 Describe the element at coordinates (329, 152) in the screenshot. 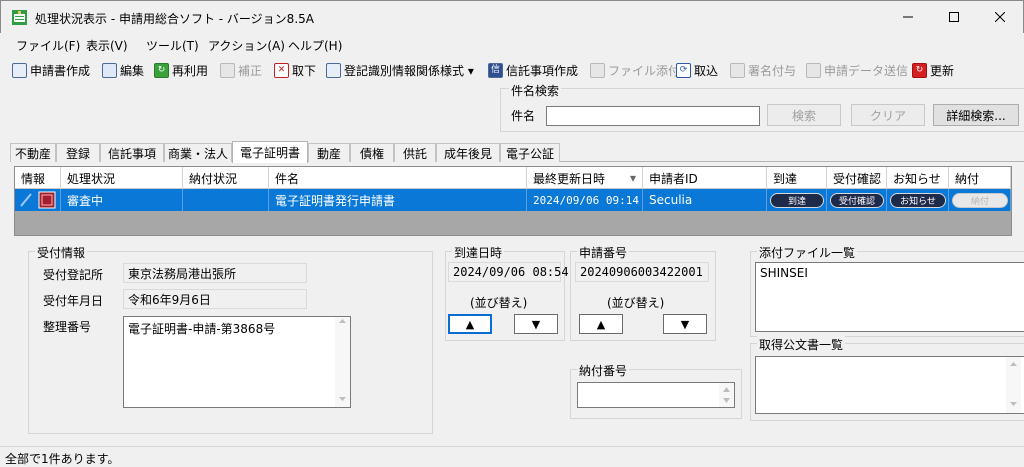

I see `tab-movables: 動産` at that location.